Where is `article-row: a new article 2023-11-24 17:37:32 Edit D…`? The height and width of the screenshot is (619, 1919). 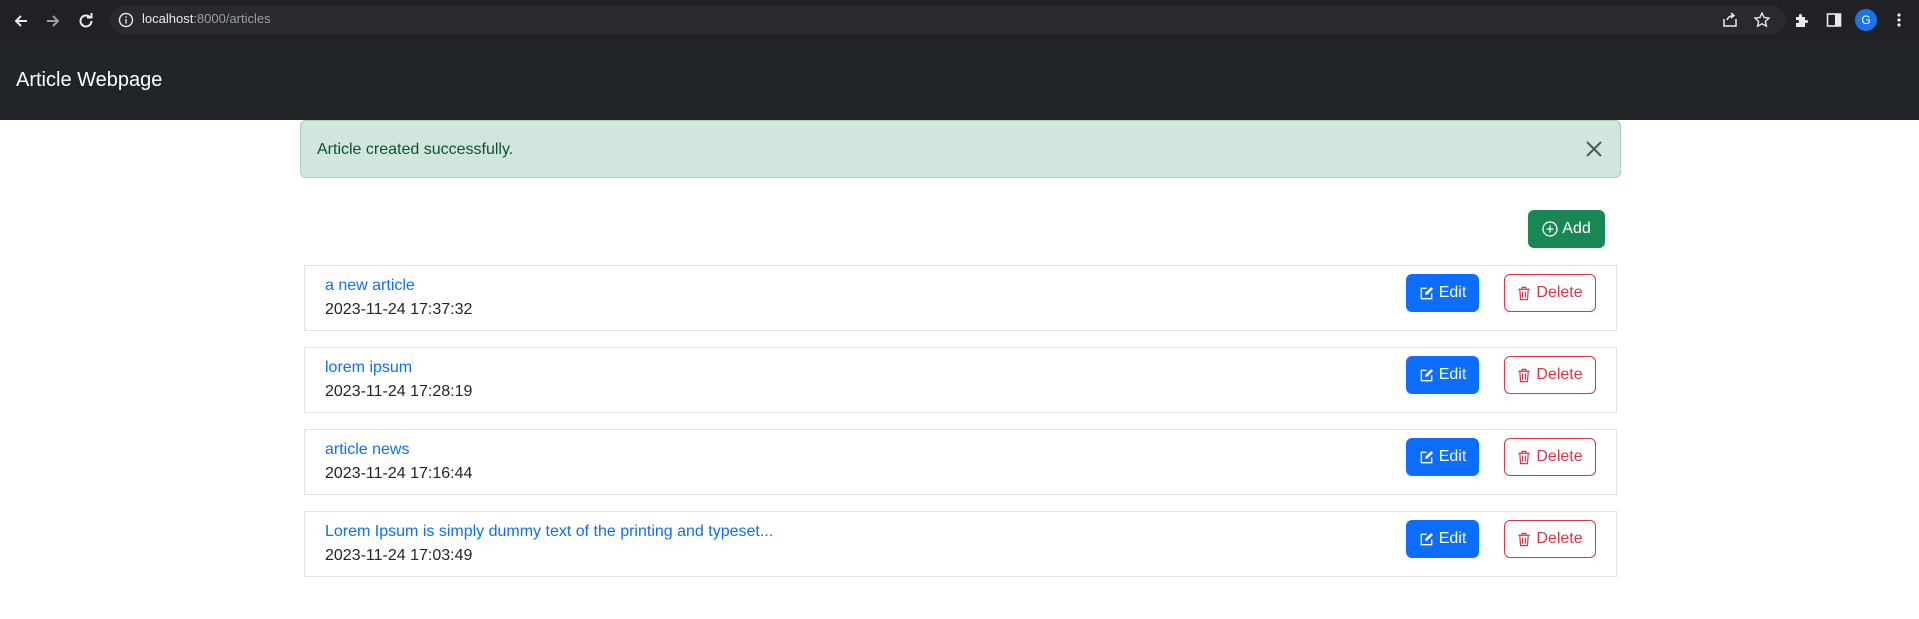 article-row: a new article 2023-11-24 17:37:32 Edit D… is located at coordinates (960, 298).